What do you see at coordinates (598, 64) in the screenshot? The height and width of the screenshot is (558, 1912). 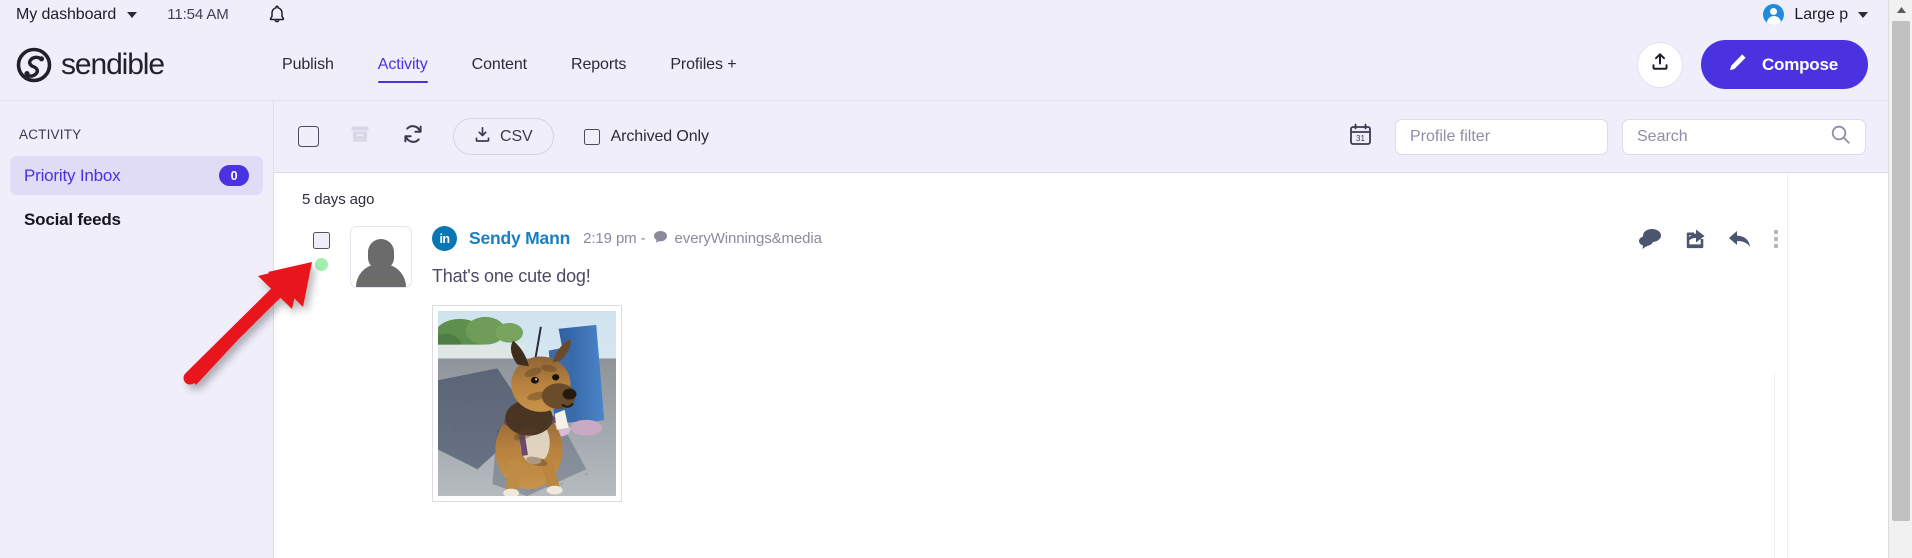 I see `tab-reports: Reports` at bounding box center [598, 64].